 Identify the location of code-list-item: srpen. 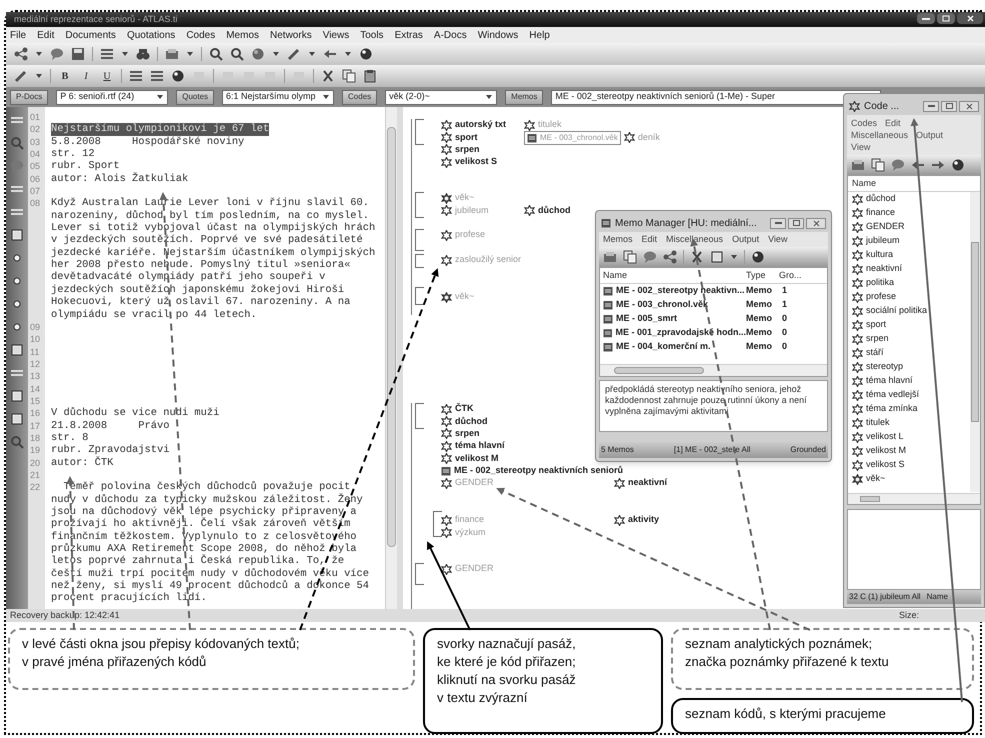
(877, 339).